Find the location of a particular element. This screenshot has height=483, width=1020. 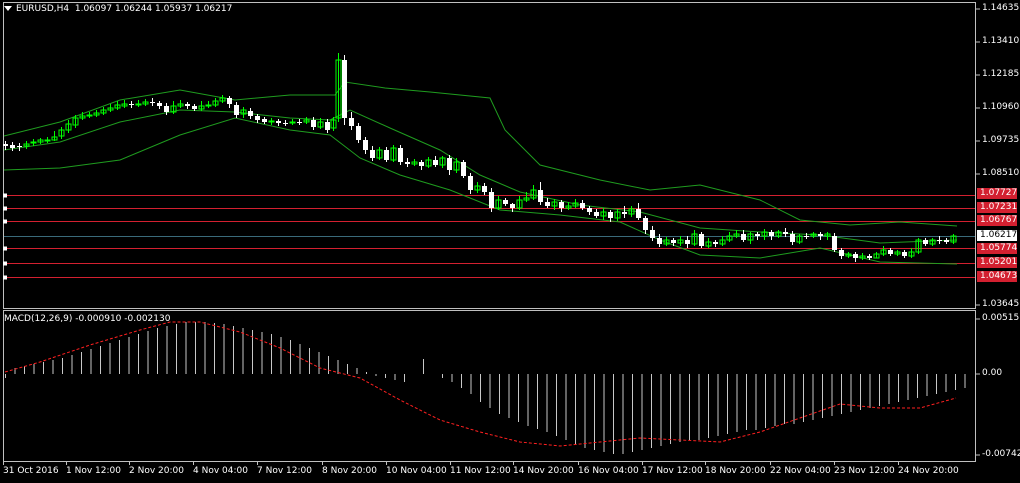

current-price-tag: 1.06217 is located at coordinates (997, 235).